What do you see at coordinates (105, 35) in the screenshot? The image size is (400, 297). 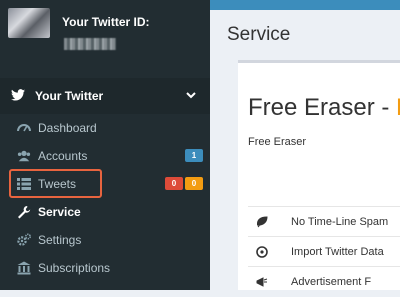 I see `user-panel: Your Twitter ID:` at bounding box center [105, 35].